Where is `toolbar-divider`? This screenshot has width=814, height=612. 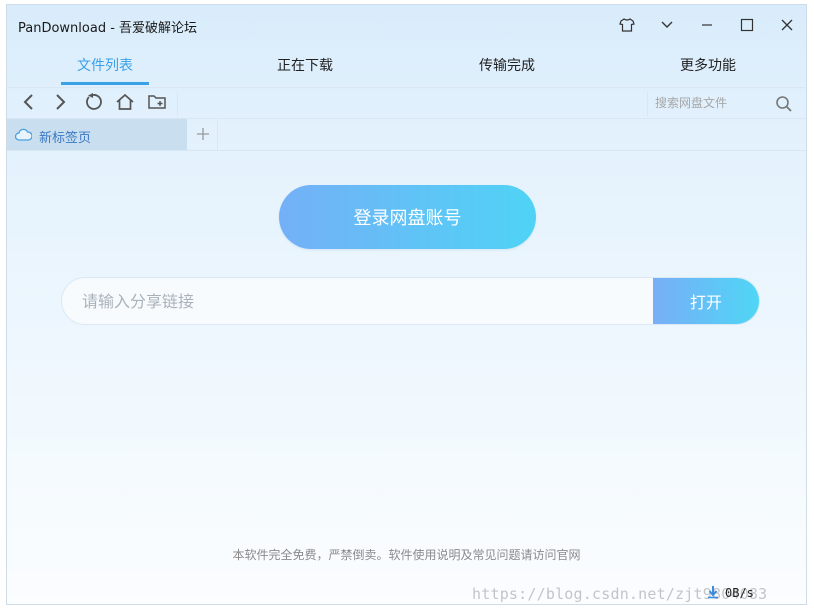 toolbar-divider is located at coordinates (177, 104).